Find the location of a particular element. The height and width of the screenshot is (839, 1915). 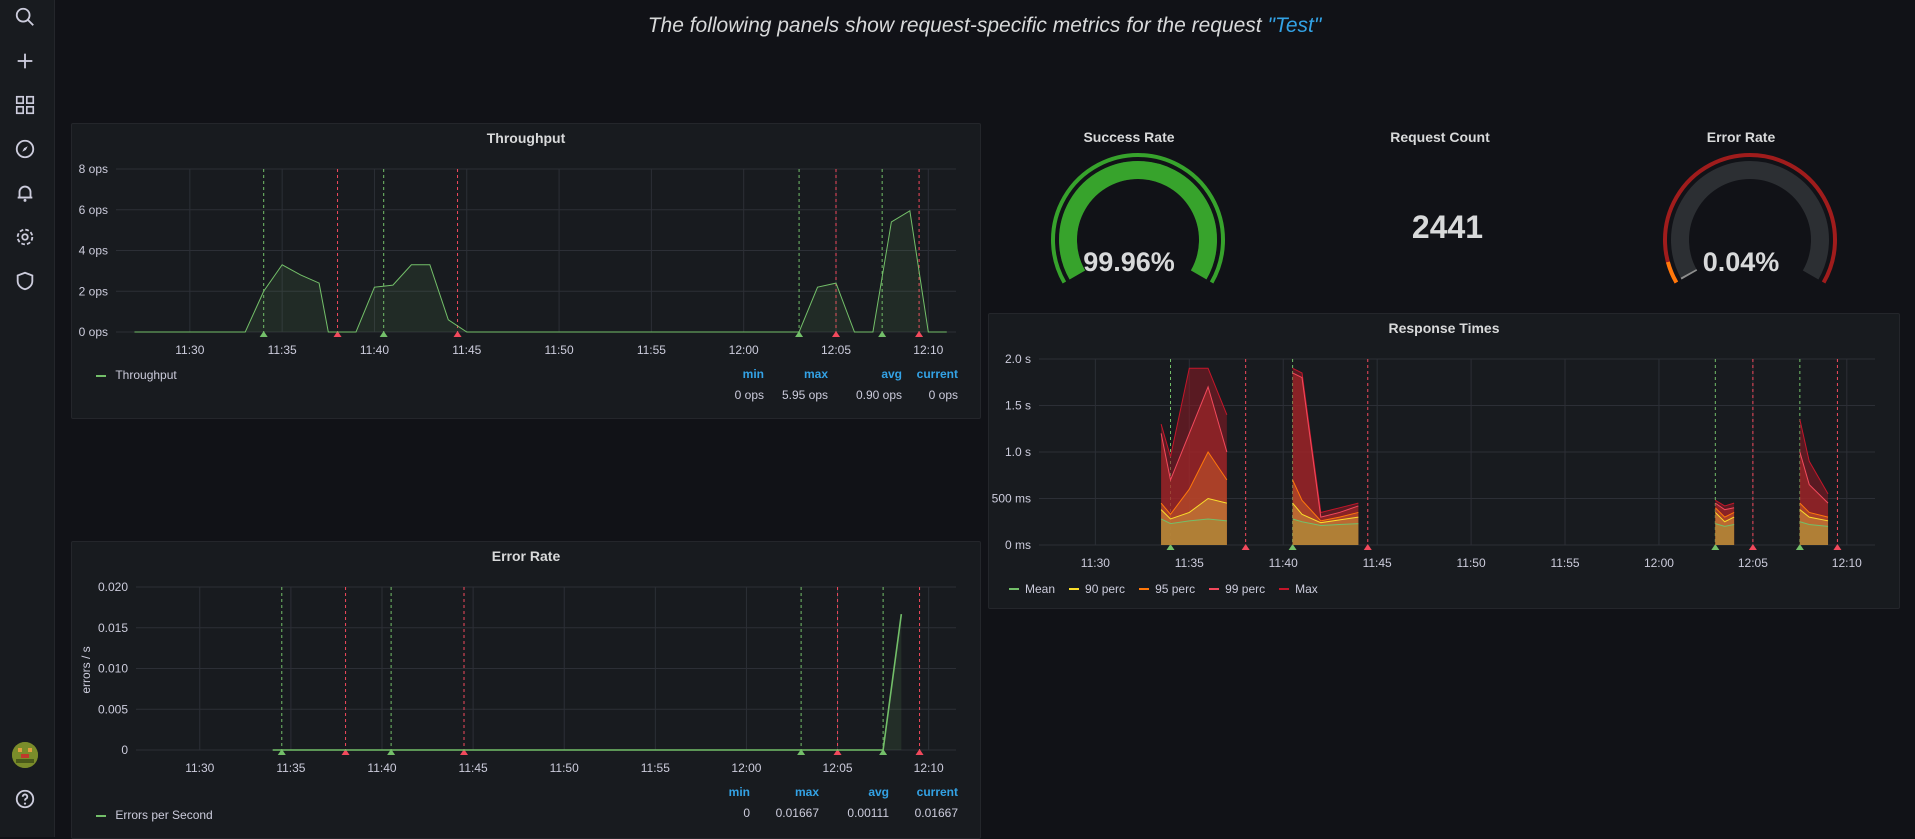

y-tick-label: 8 ops is located at coordinates (93, 169).